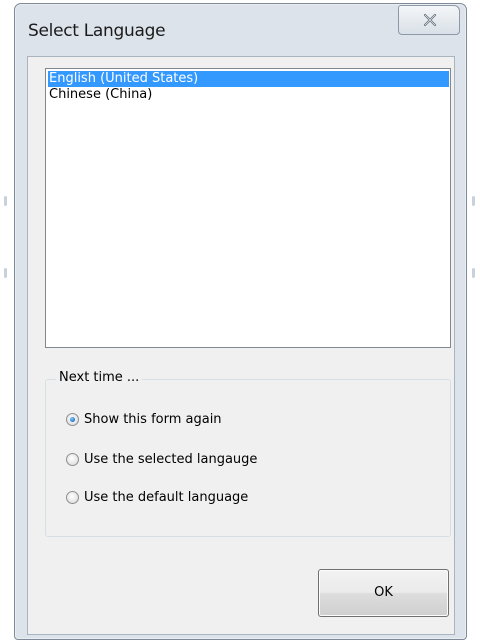  What do you see at coordinates (240, 30) in the screenshot?
I see `title-bar: Select Language` at bounding box center [240, 30].